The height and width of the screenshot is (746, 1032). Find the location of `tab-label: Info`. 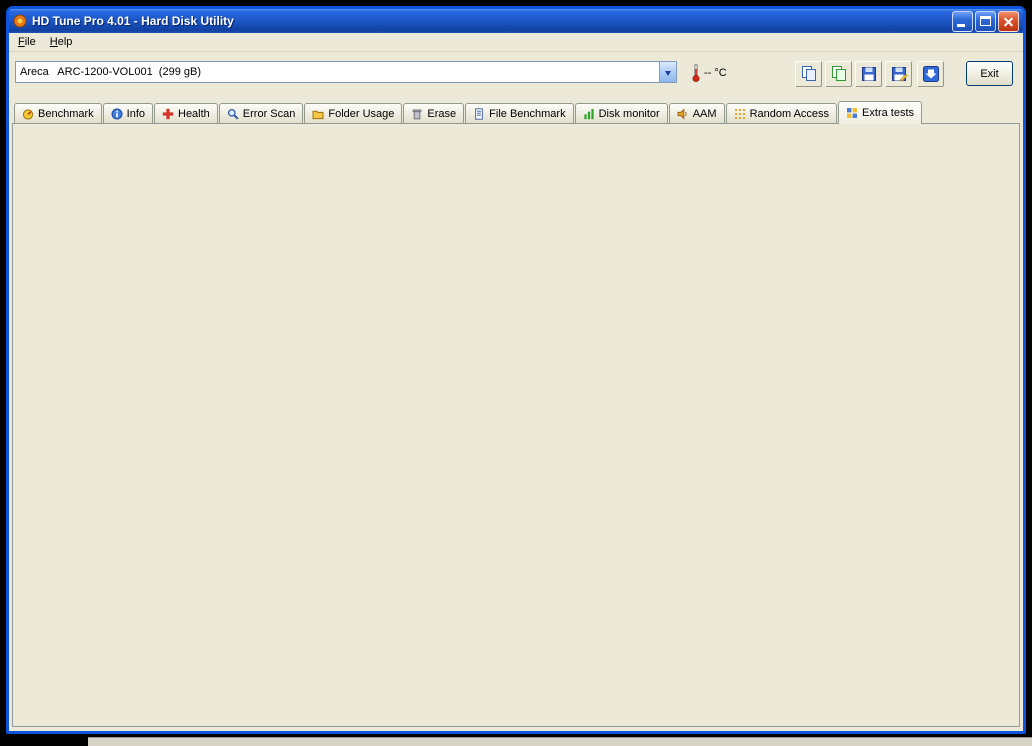

tab-label: Info is located at coordinates (135, 113).